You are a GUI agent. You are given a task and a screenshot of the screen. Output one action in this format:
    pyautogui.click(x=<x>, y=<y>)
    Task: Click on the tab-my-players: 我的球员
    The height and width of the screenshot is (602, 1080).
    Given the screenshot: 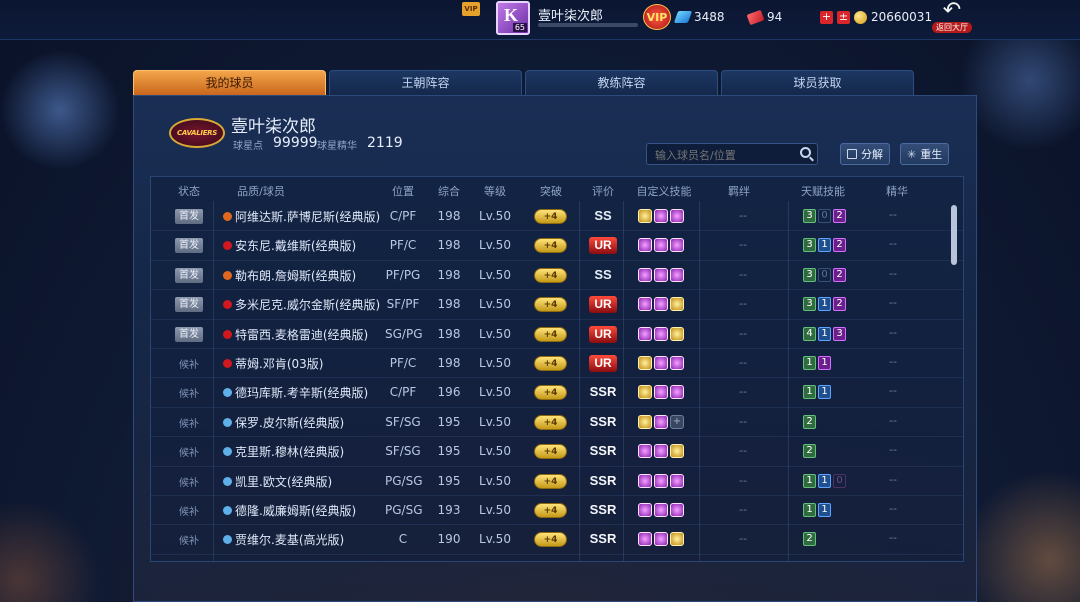 What is the action you would take?
    pyautogui.click(x=229, y=82)
    